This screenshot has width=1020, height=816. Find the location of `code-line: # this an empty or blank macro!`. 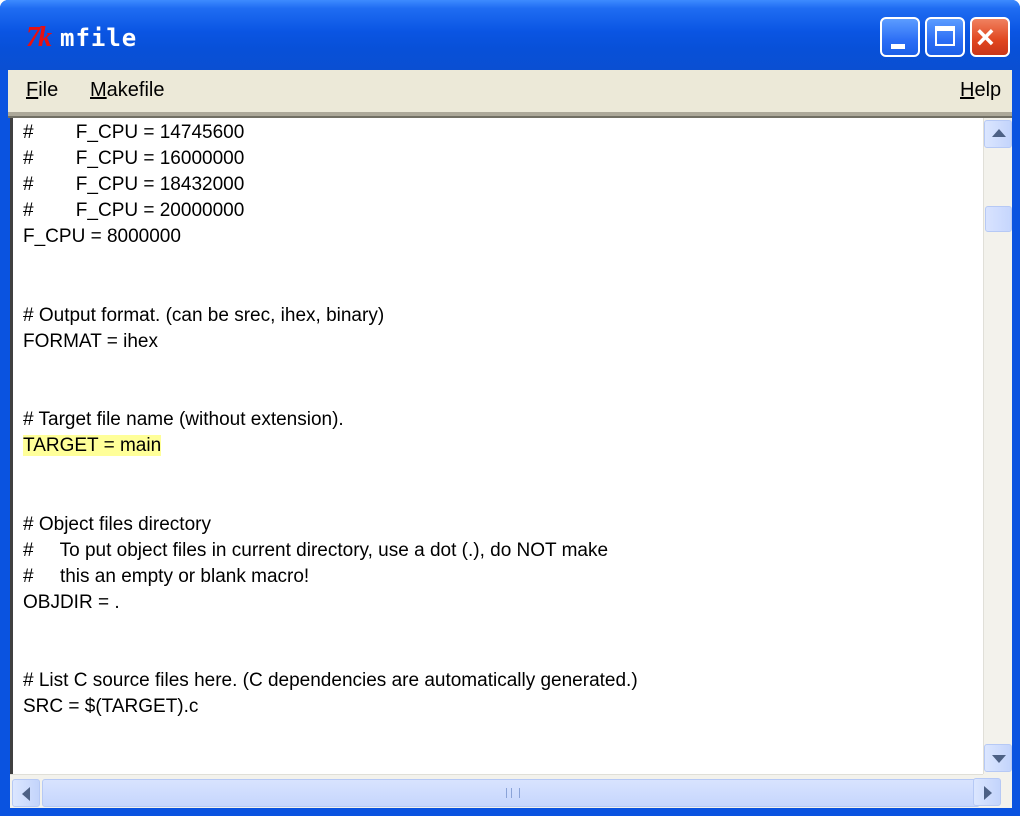

code-line: # this an empty or blank macro! is located at coordinates (166, 577).